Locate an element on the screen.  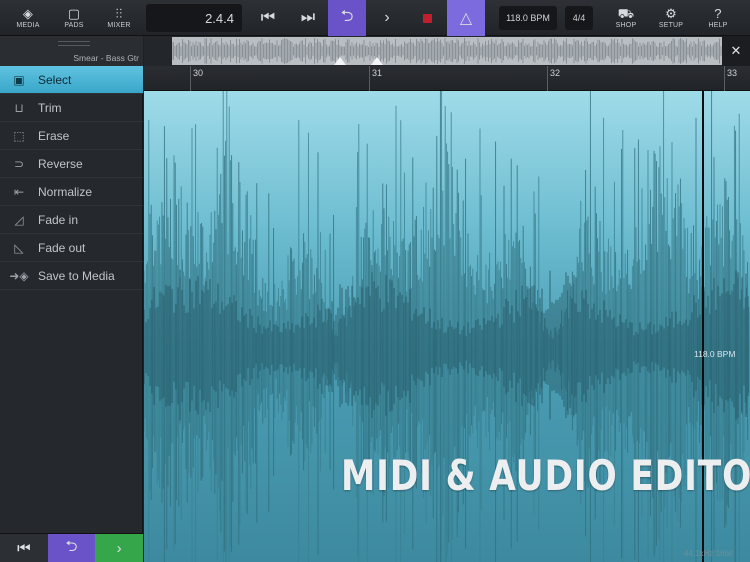
mixer-icon: ⫶⫶ is located at coordinates (119, 13).